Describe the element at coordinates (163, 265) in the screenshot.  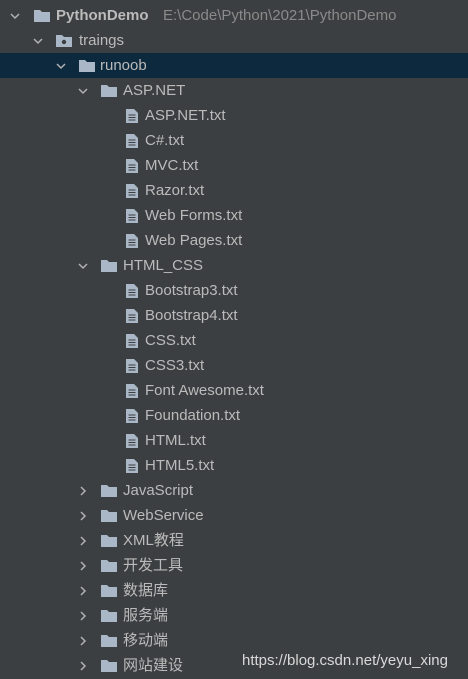
I see `folder-label: HTML_CSS` at that location.